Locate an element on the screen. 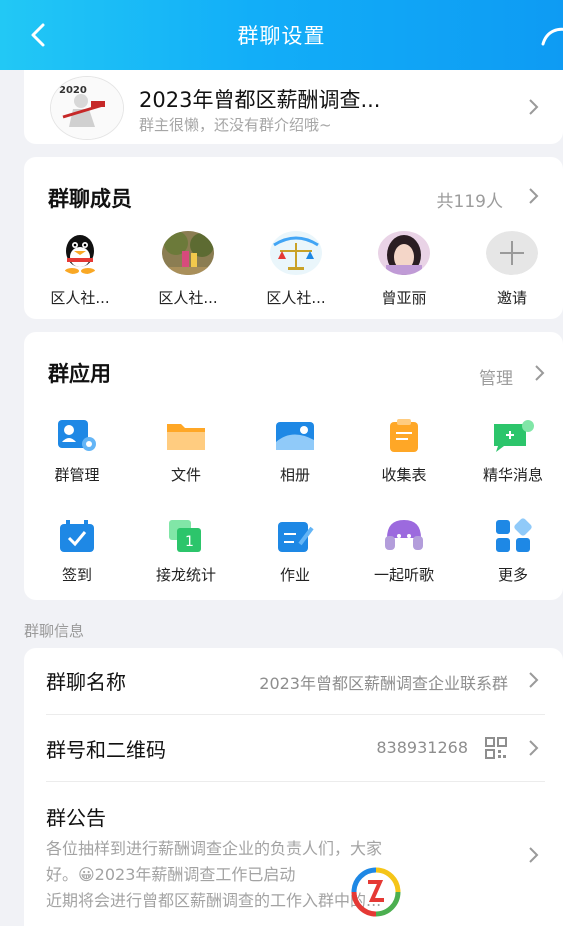 Image resolution: width=563 pixels, height=926 pixels. app-essence: 精华消息 is located at coordinates (510, 451).